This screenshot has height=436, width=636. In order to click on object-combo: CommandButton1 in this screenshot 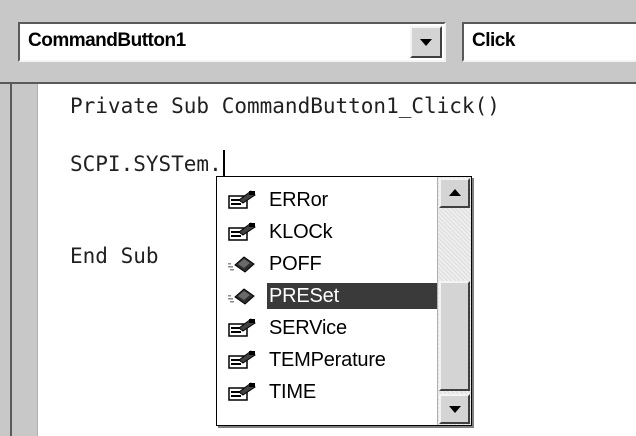, I will do `click(232, 42)`.